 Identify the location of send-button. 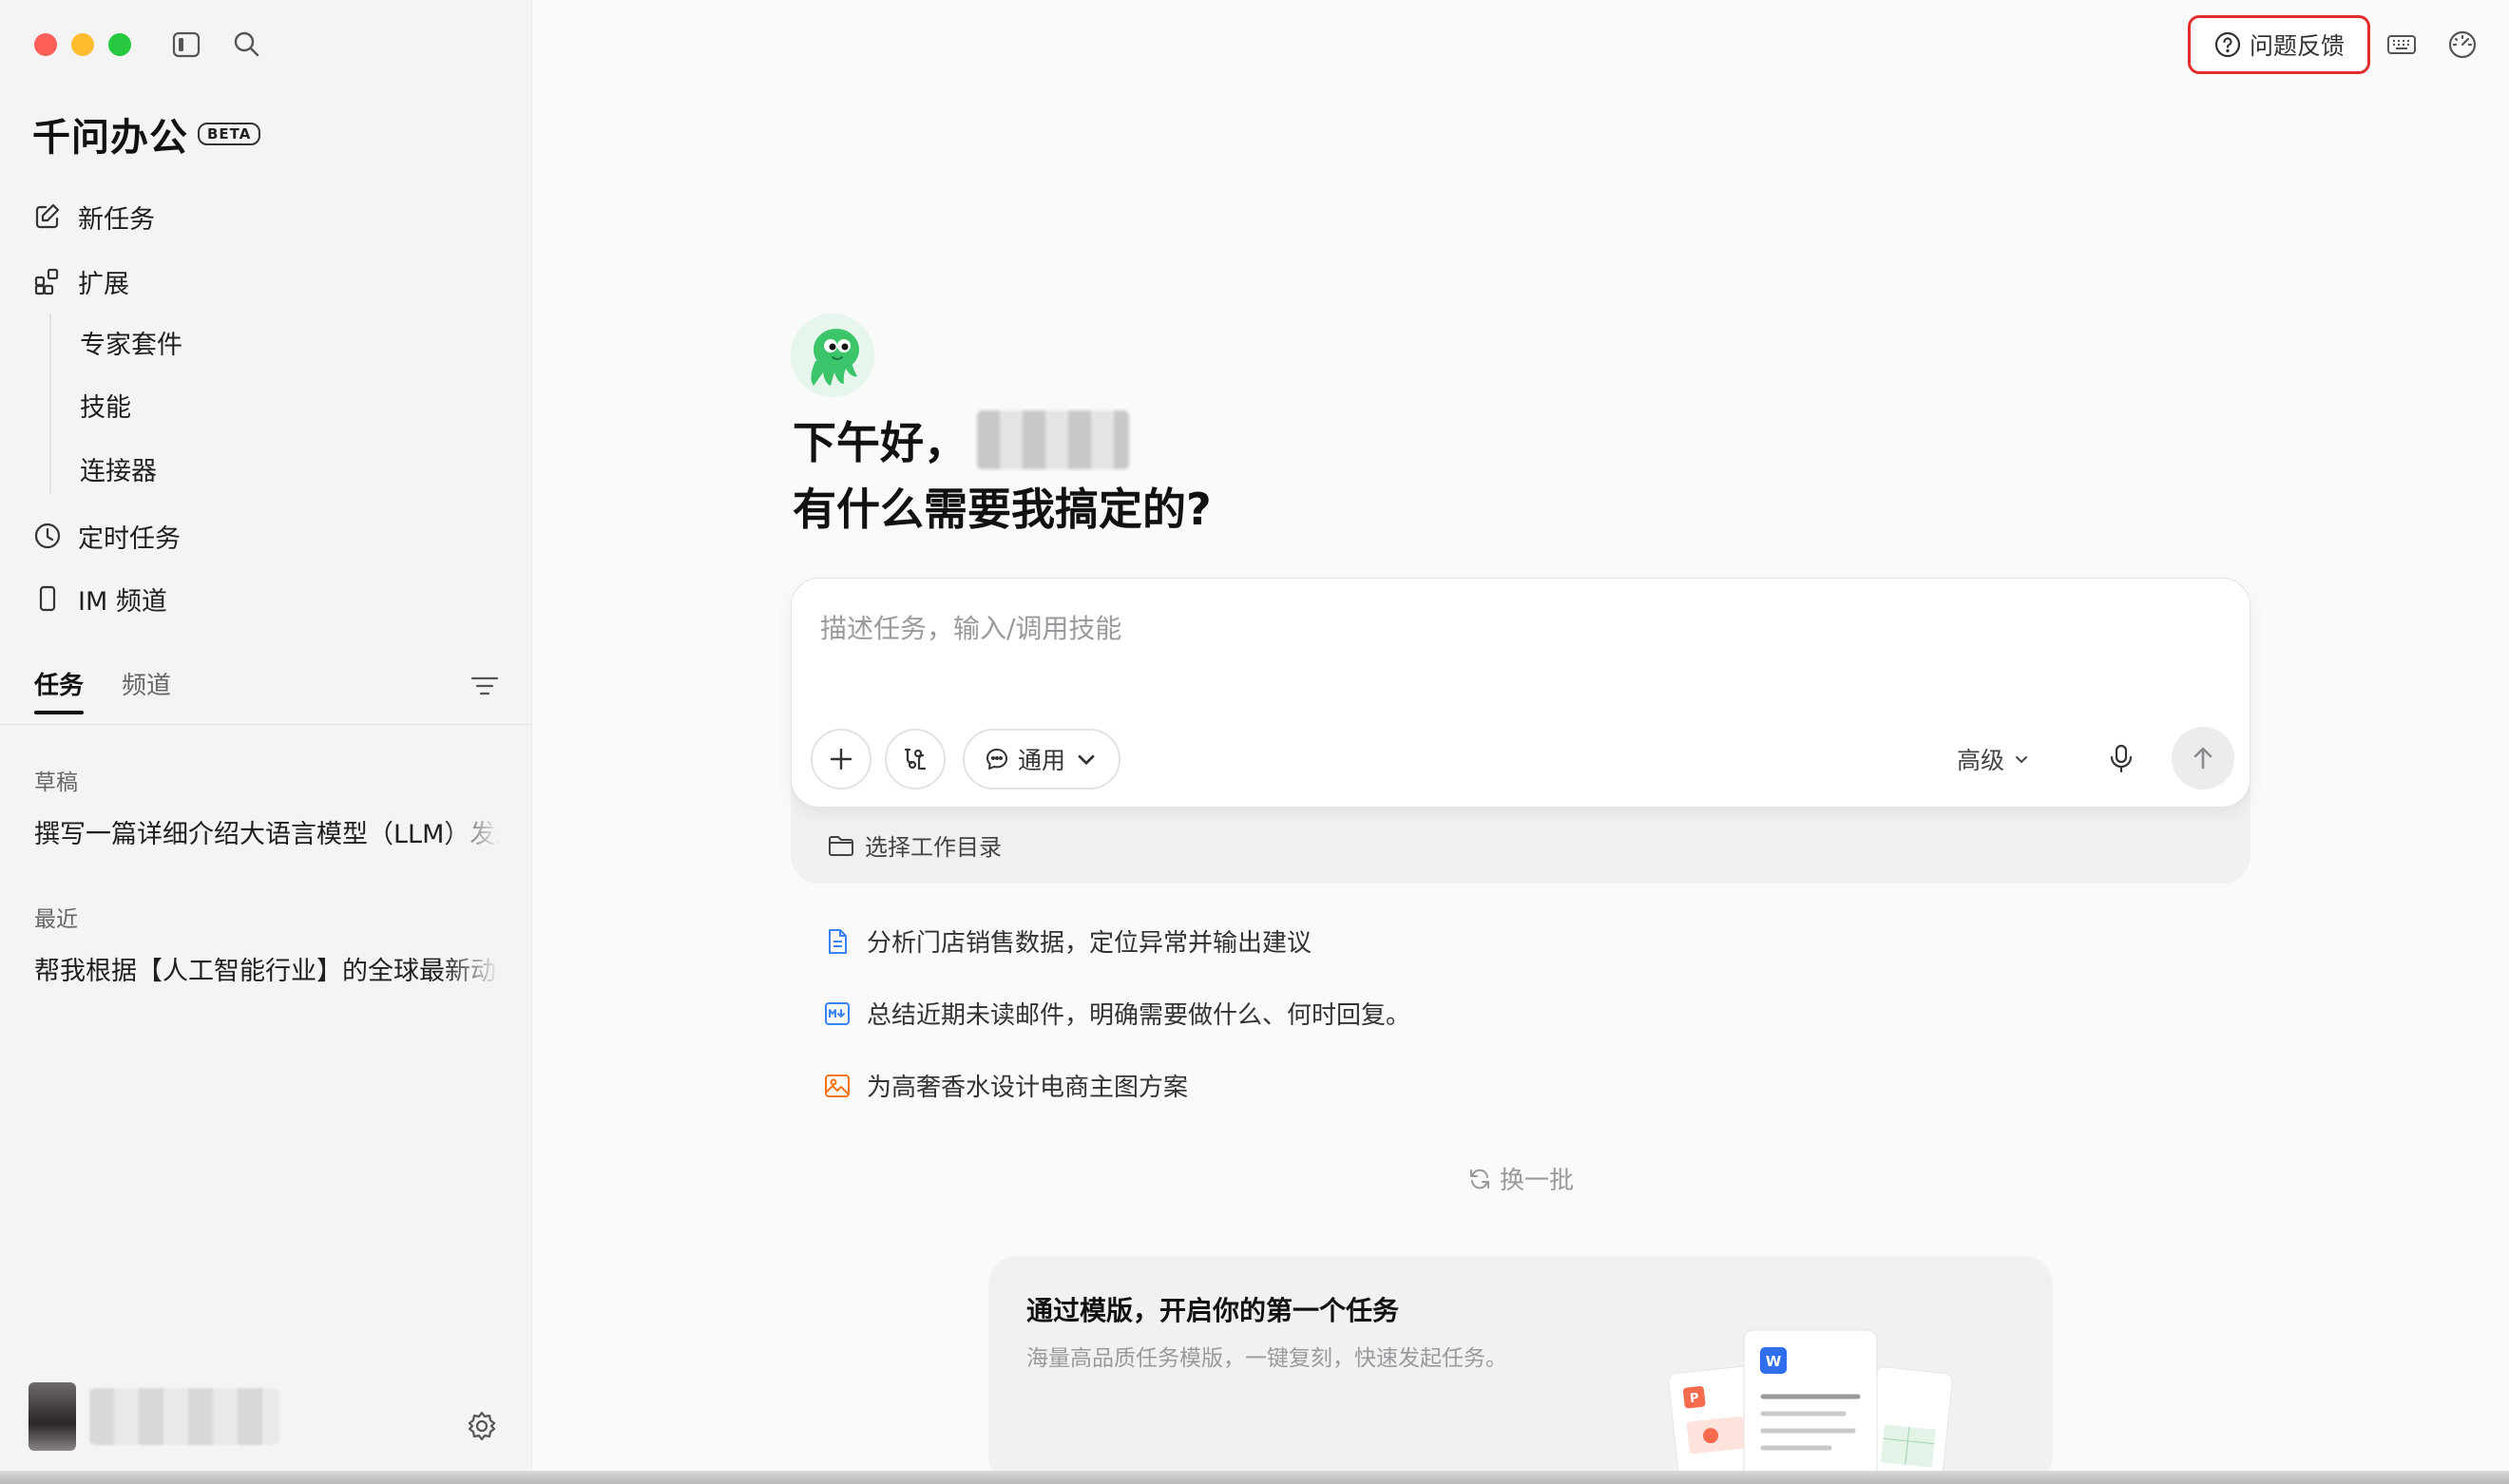
(2203, 758).